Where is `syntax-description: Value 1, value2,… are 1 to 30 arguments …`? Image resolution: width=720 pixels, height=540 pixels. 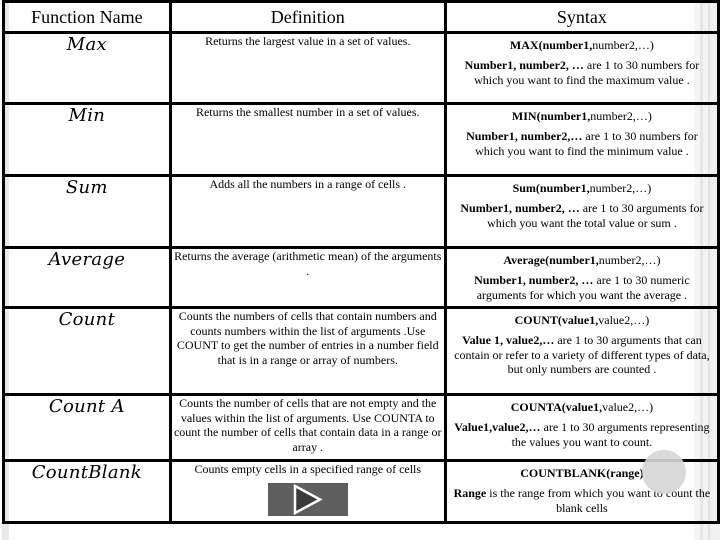
syntax-description: Value 1, value2,… are 1 to 30 arguments … is located at coordinates (582, 352).